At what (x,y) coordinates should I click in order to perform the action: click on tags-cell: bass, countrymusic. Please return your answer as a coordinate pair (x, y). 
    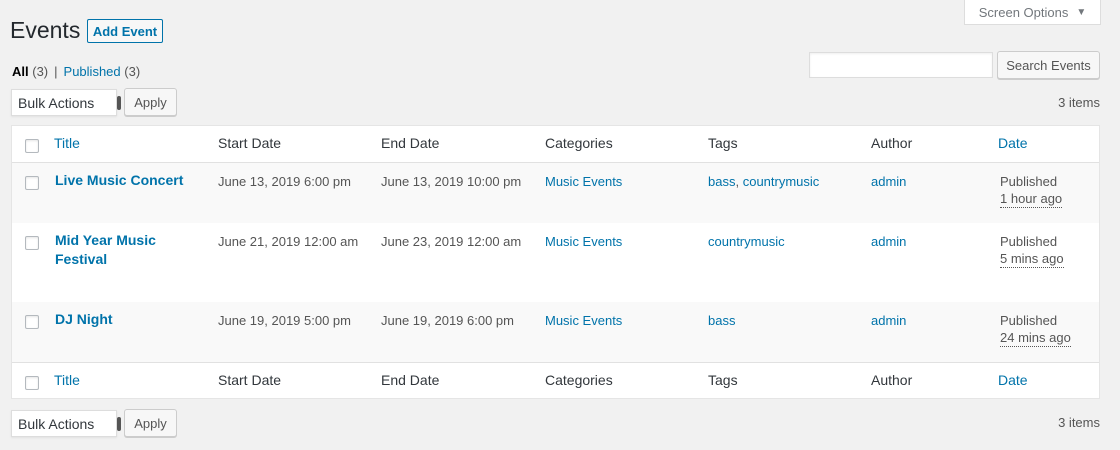
    Looking at the image, I should click on (763, 181).